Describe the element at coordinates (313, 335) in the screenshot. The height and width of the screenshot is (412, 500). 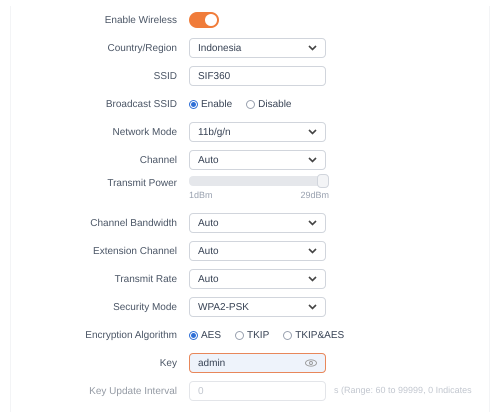
I see `radio-option: TKIP&AES` at that location.